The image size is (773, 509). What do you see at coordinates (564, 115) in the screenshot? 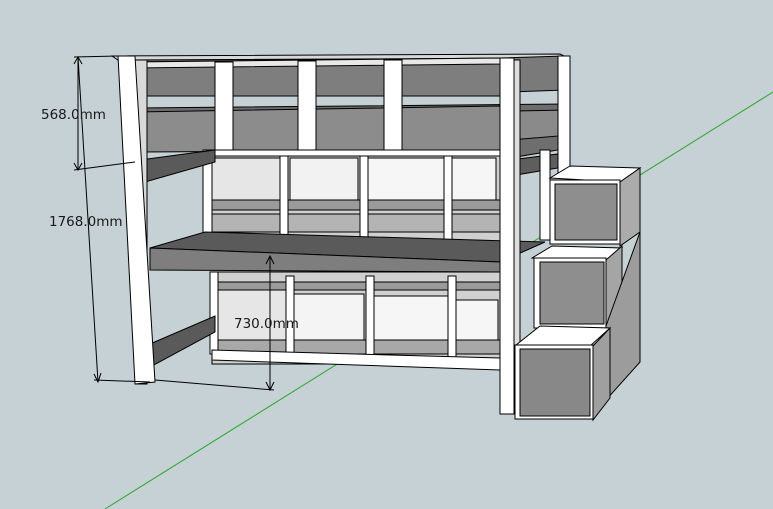
I see `back-right-post` at bounding box center [564, 115].